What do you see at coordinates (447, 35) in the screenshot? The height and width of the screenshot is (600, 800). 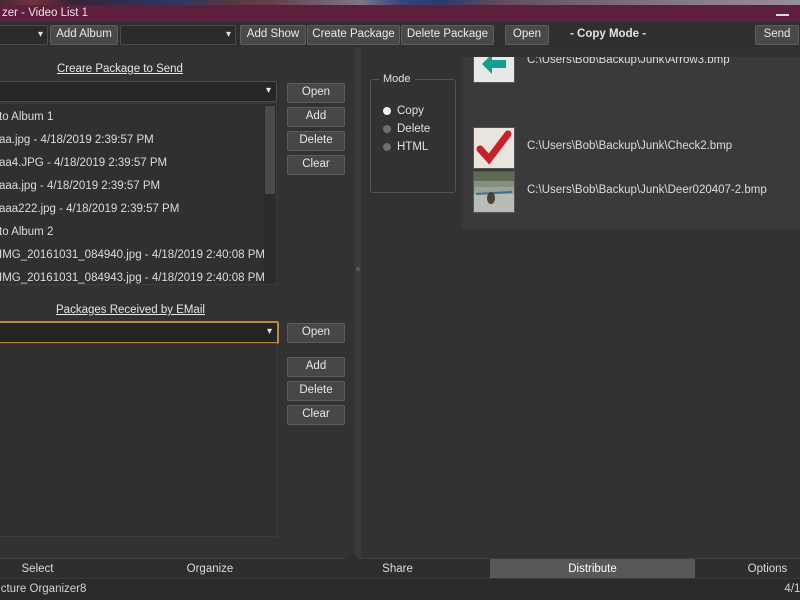 I see `delete-package-button: Delete Package` at bounding box center [447, 35].